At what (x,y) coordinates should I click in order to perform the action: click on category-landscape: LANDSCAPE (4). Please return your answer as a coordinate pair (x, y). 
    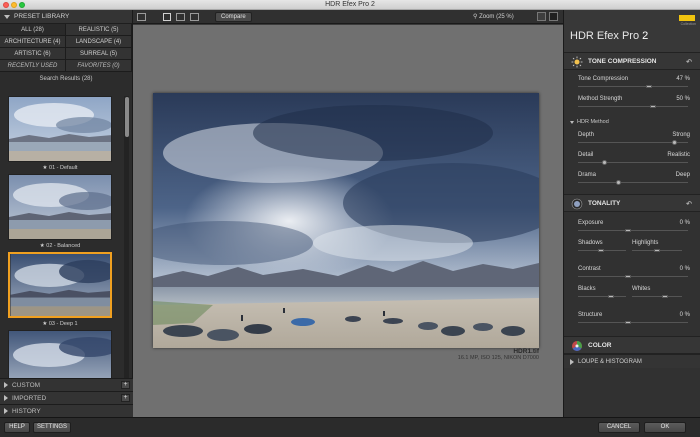
    Looking at the image, I should click on (99, 42).